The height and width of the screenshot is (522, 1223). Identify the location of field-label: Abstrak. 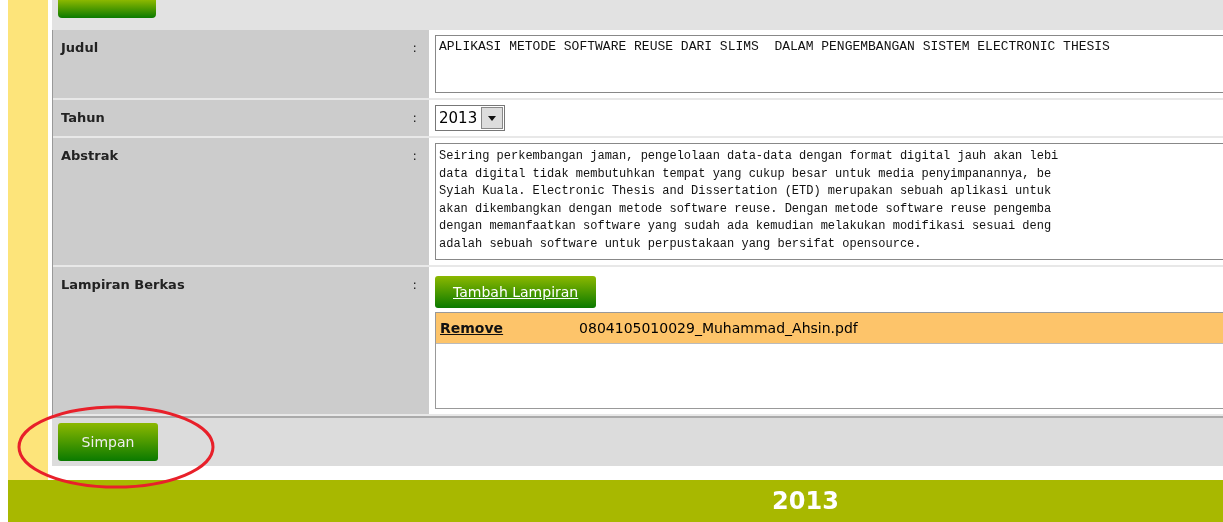
(90, 155).